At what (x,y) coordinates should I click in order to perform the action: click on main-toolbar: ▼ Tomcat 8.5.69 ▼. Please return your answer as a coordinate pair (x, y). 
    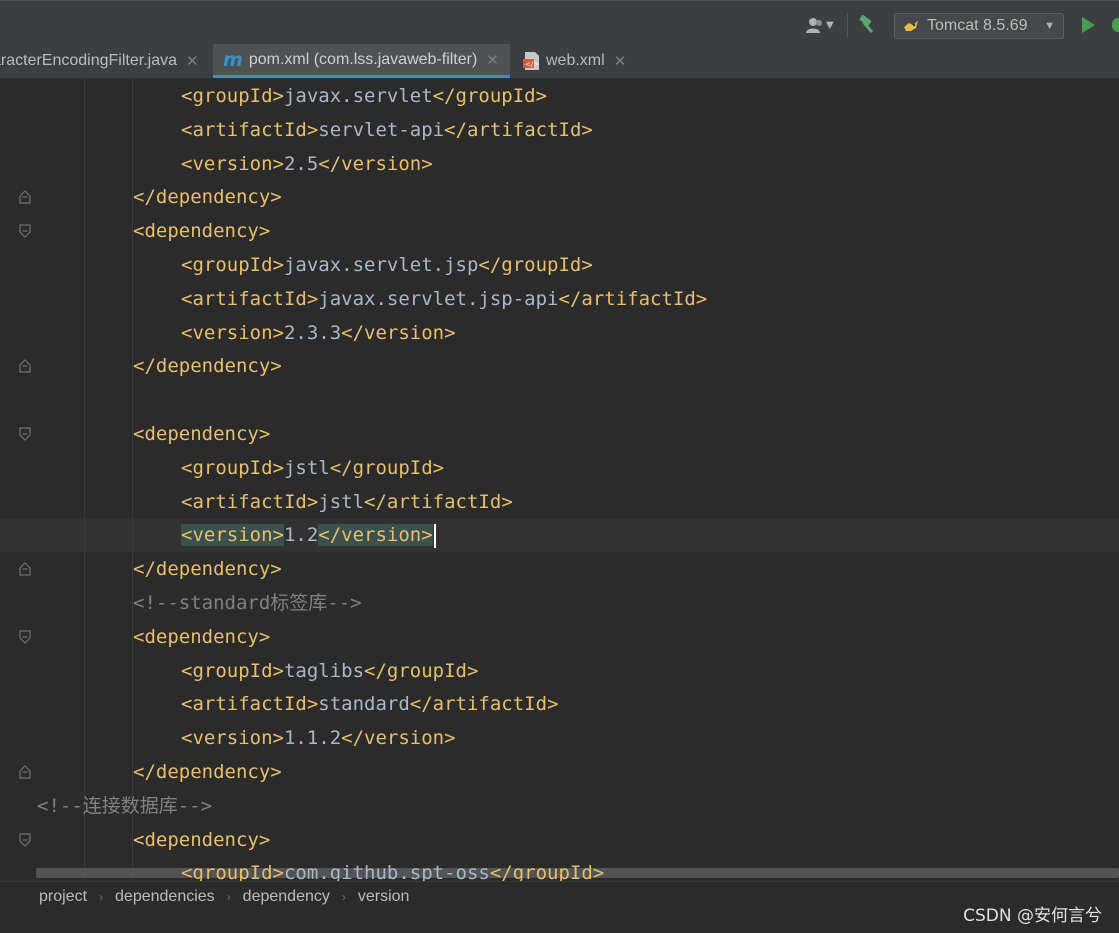
    Looking at the image, I should click on (559, 22).